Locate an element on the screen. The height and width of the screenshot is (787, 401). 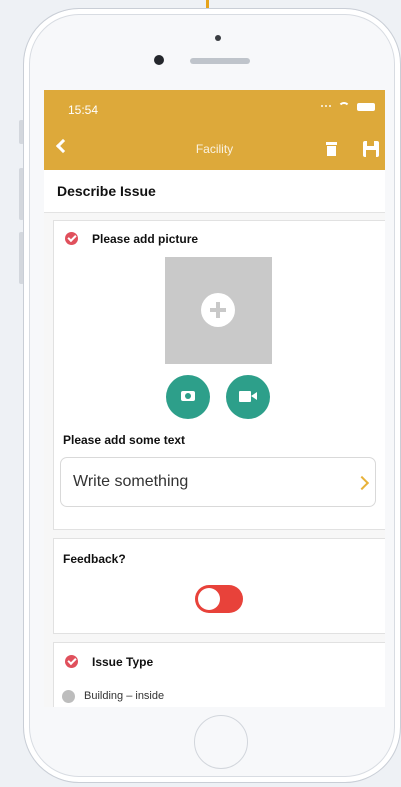
save-icon is located at coordinates (371, 149).